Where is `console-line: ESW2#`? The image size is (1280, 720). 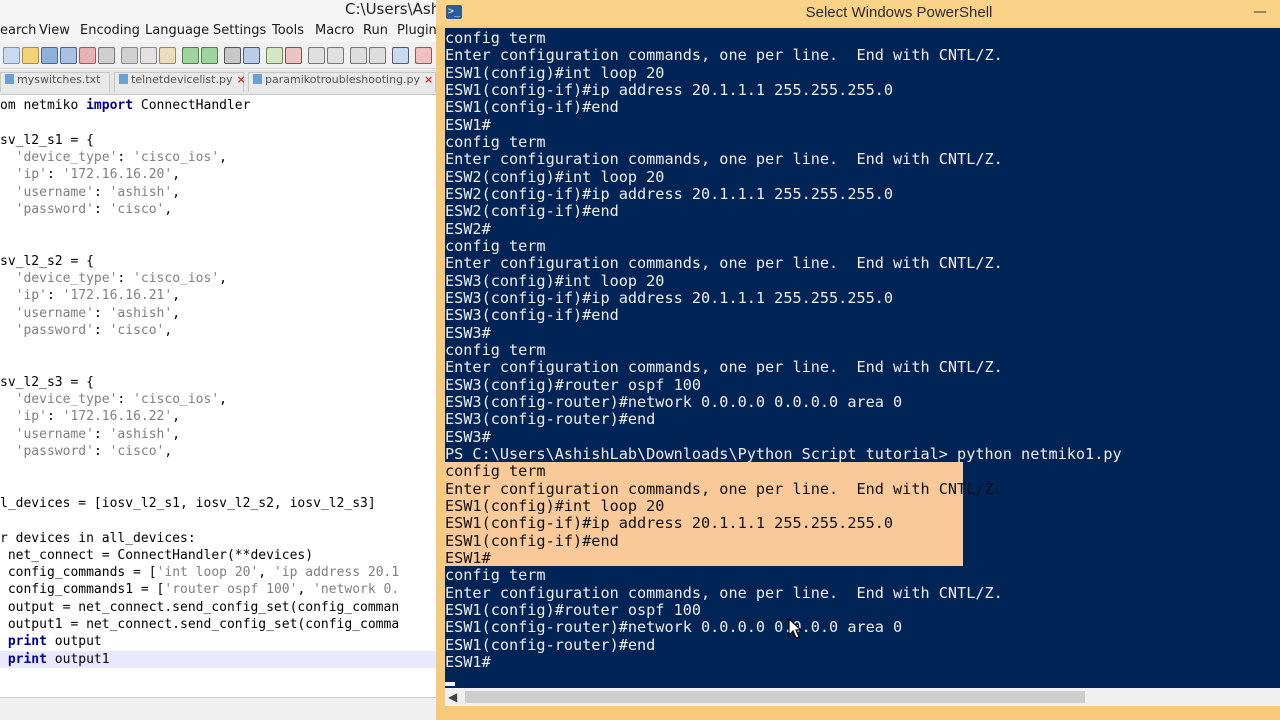 console-line: ESW2# is located at coordinates (468, 228).